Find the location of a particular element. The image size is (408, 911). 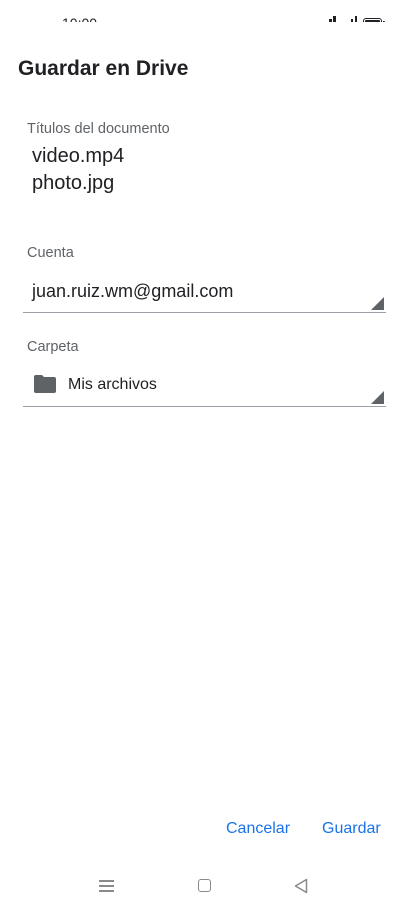

cancel-button: Cancelar is located at coordinates (258, 829).